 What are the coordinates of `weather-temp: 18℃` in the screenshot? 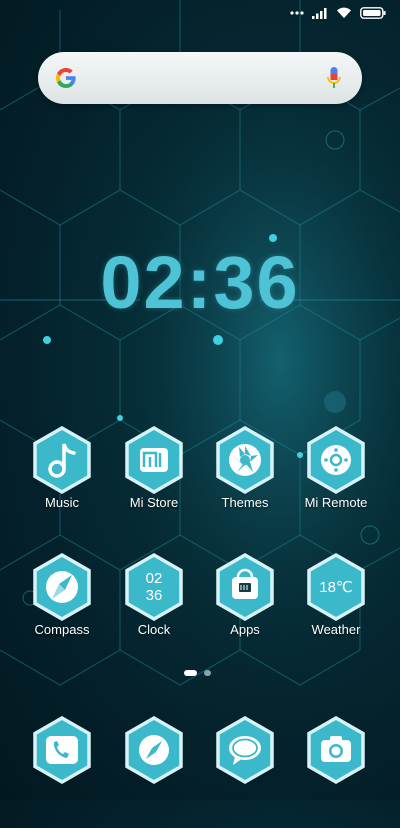 It's located at (336, 587).